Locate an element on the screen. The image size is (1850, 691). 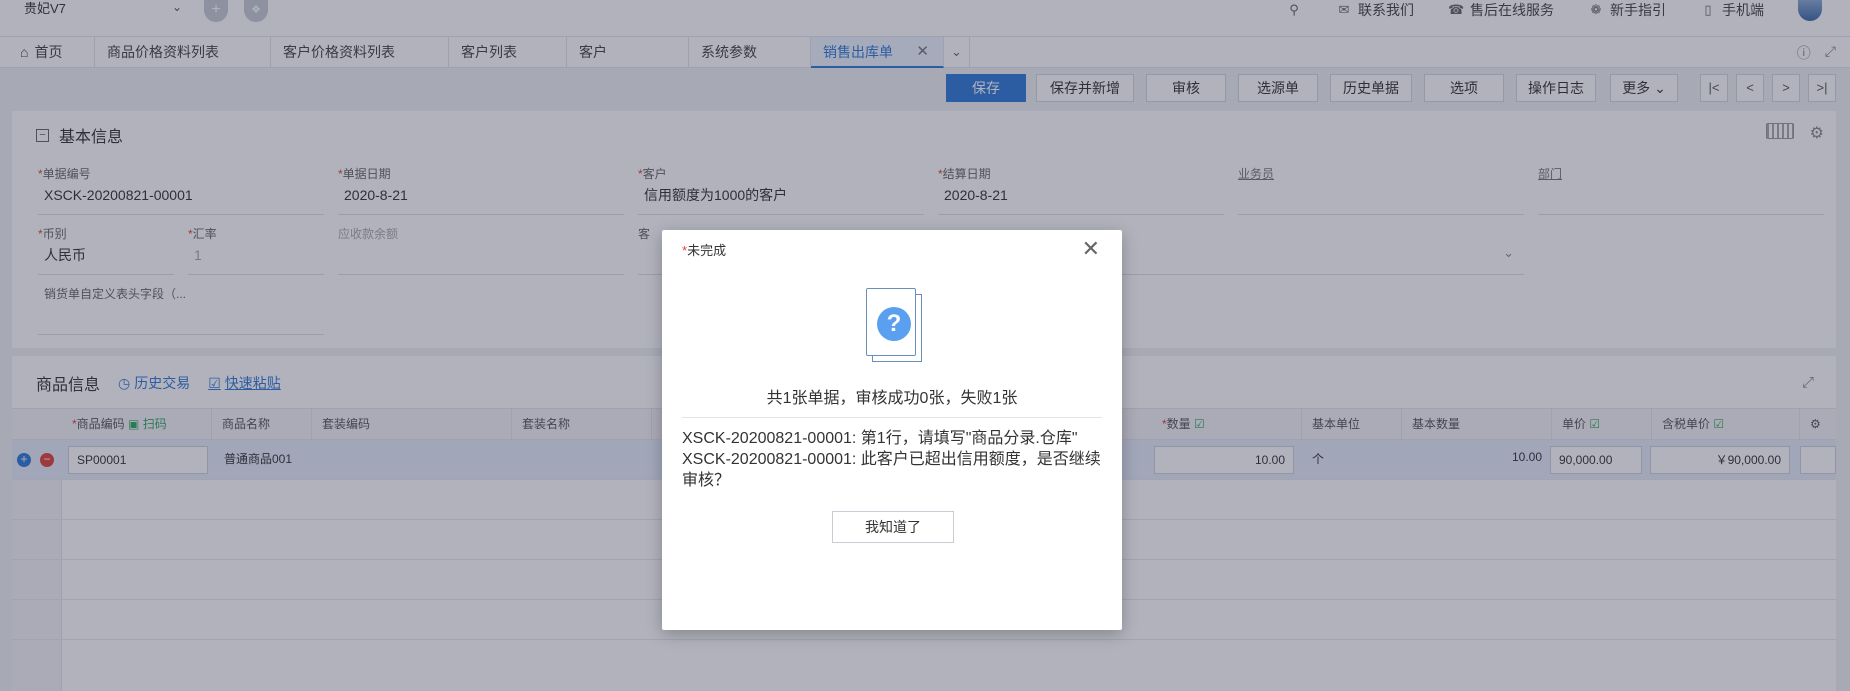
dialog-title: *未完成 is located at coordinates (704, 250).